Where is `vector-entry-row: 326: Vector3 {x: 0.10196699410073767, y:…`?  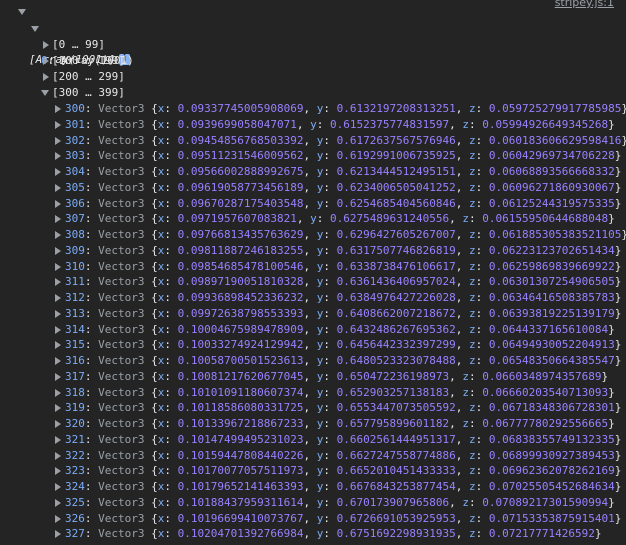
vector-entry-row: 326: Vector3 {x: 0.10196699410073767, y:… is located at coordinates (313, 519).